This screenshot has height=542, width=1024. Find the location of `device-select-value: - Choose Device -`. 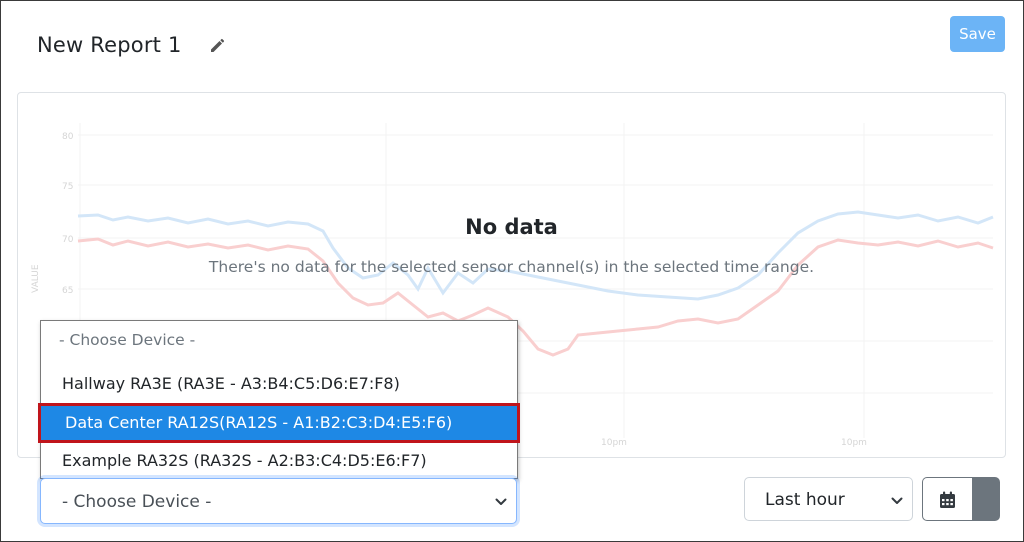

device-select-value: - Choose Device - is located at coordinates (137, 502).